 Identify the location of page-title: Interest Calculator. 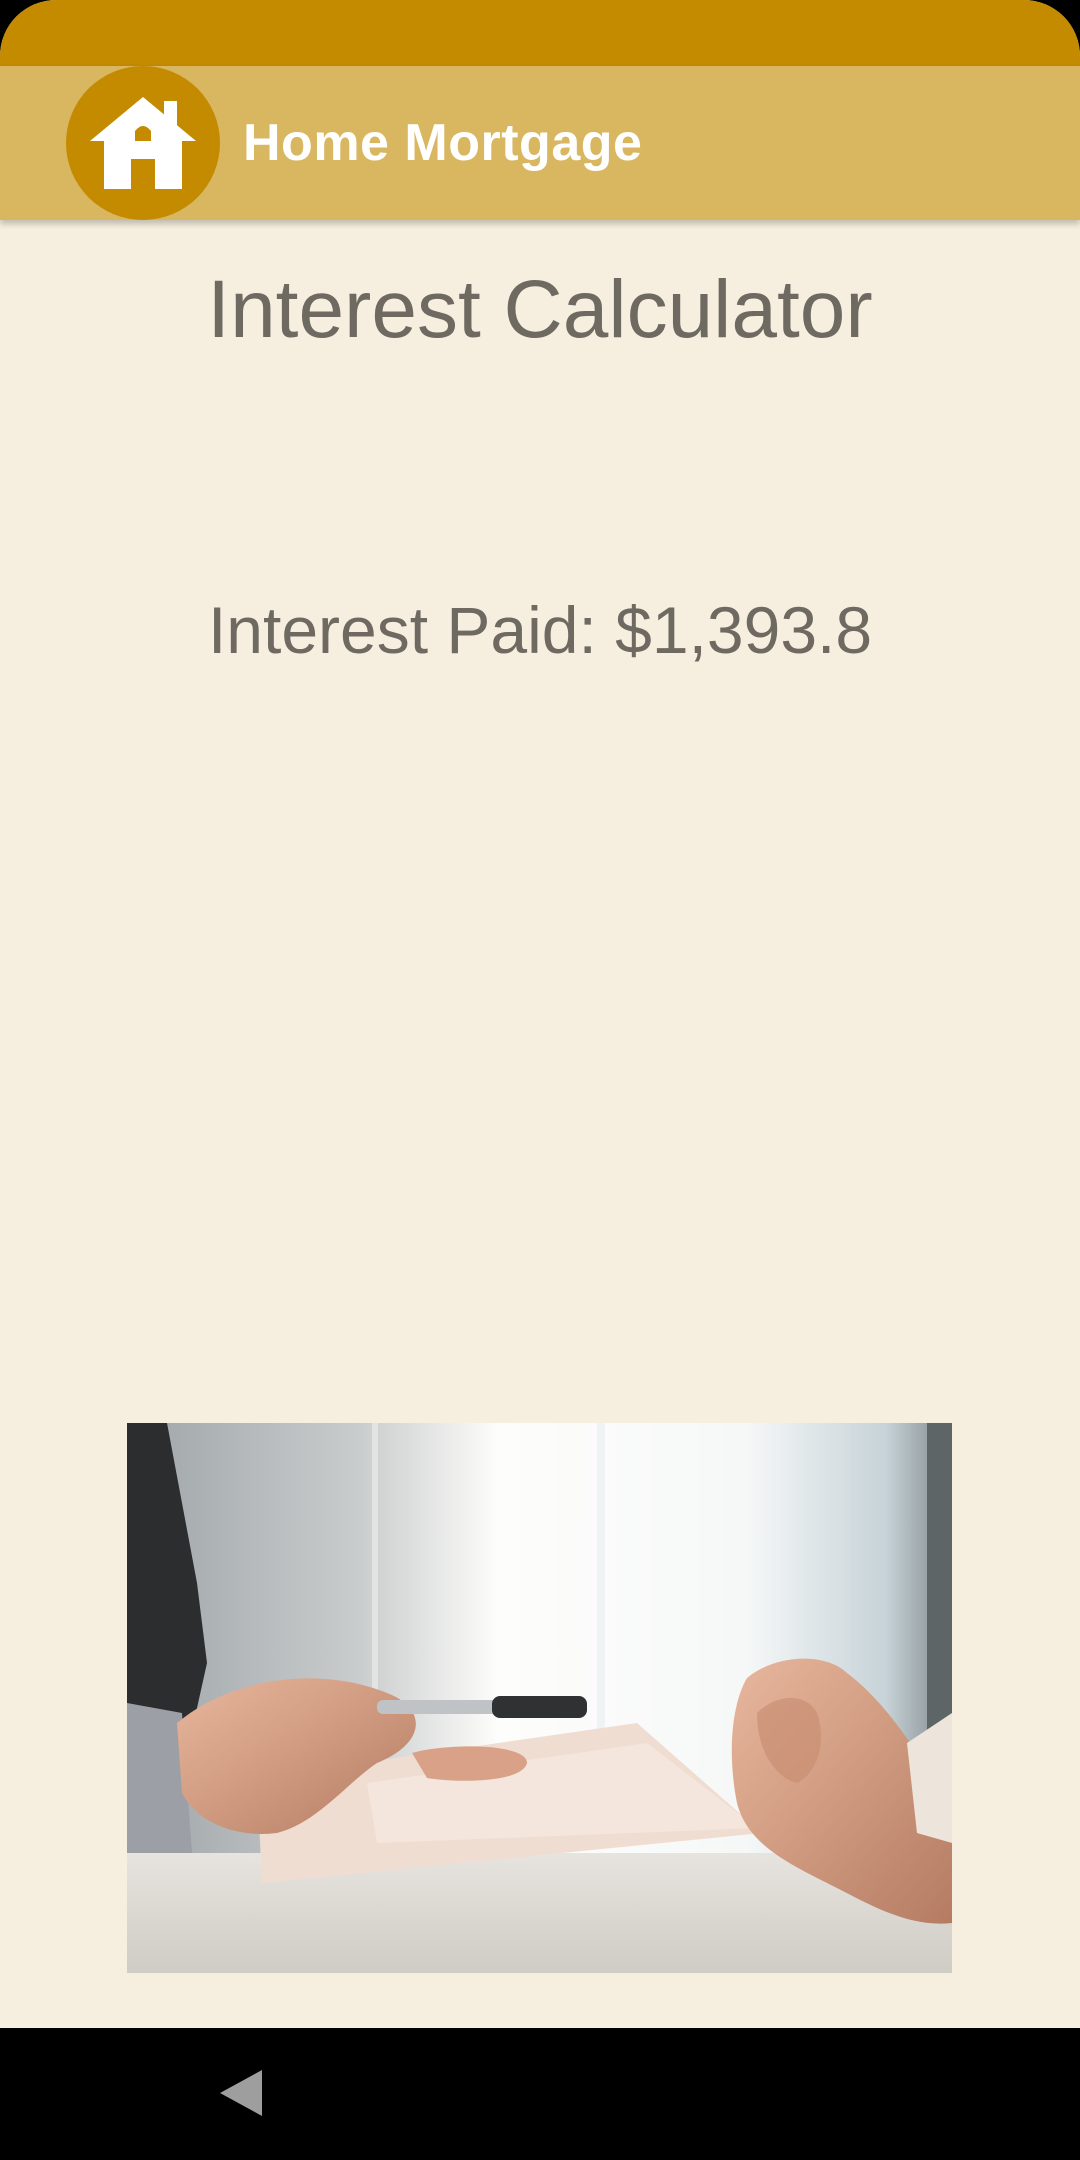
(540, 309).